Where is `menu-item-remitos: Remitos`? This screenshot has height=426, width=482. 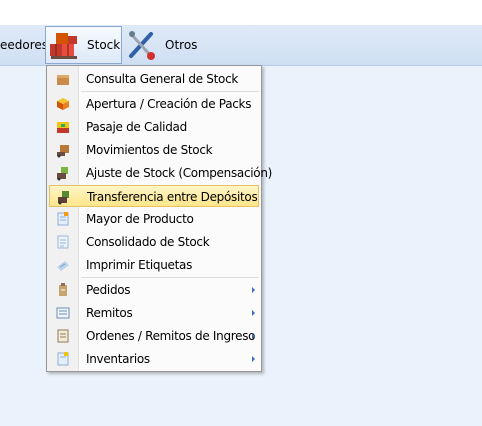 menu-item-remitos: Remitos is located at coordinates (154, 313).